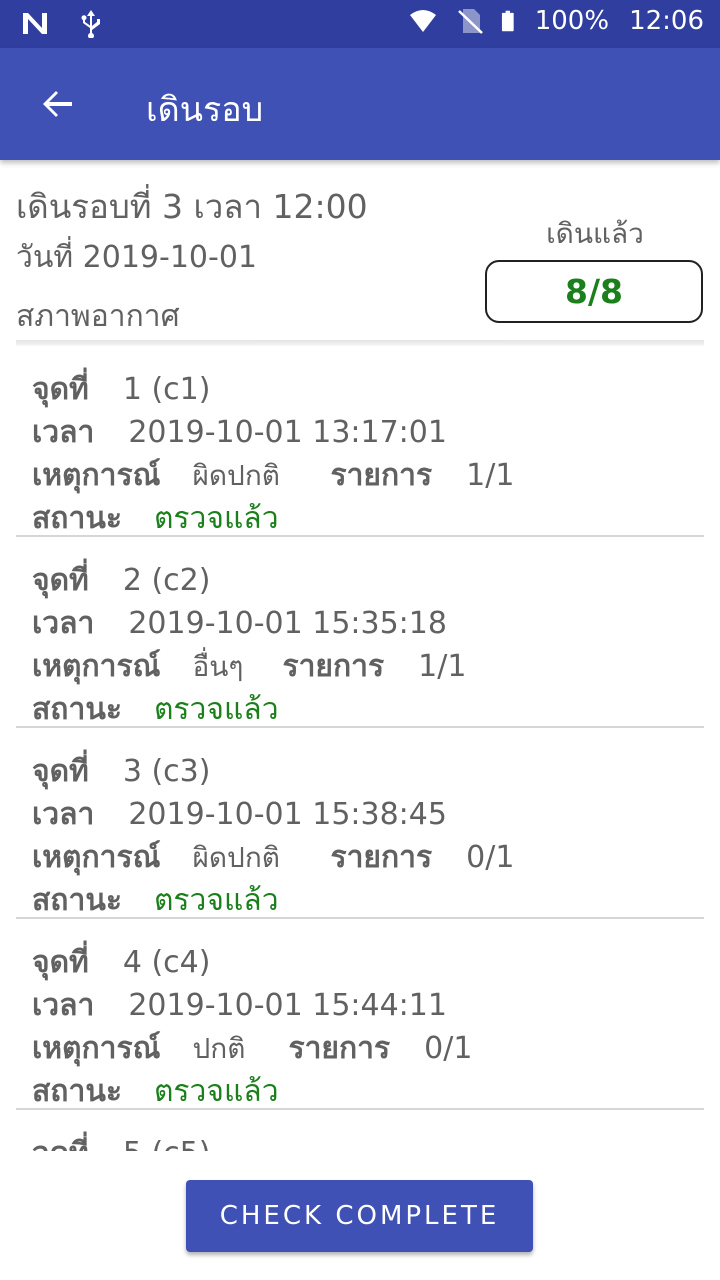 The width and height of the screenshot is (720, 1280). What do you see at coordinates (166, 962) in the screenshot?
I see `point-value: 4 (c4)` at bounding box center [166, 962].